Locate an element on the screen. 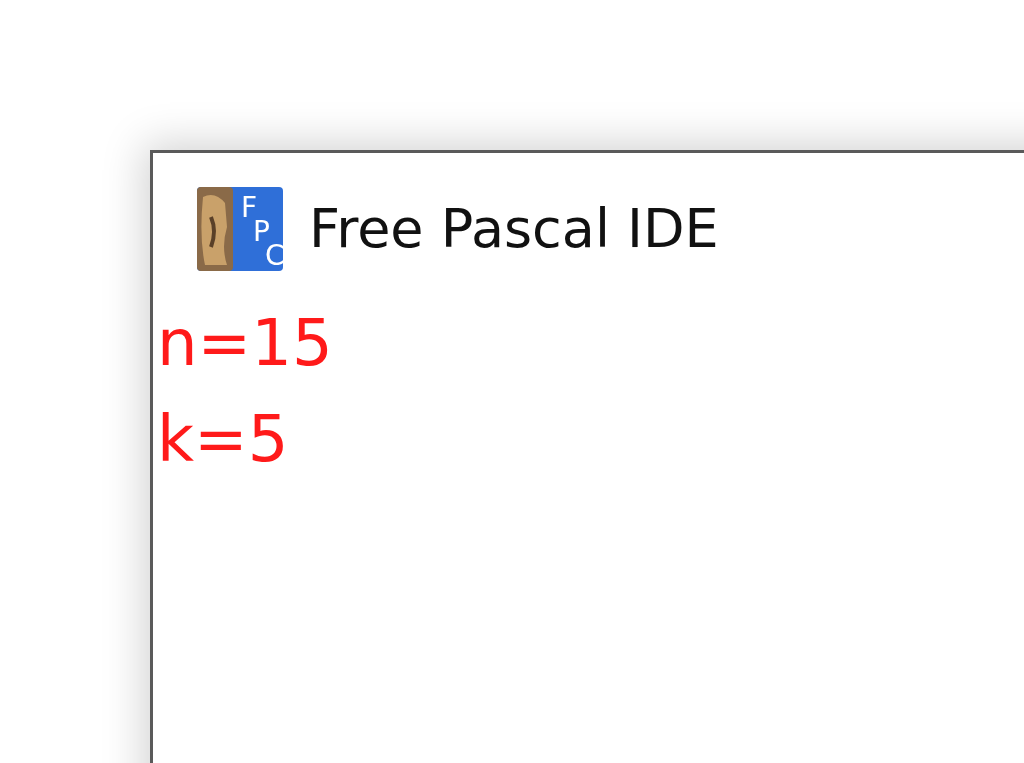  console-line: n=15 is located at coordinates (245, 343).